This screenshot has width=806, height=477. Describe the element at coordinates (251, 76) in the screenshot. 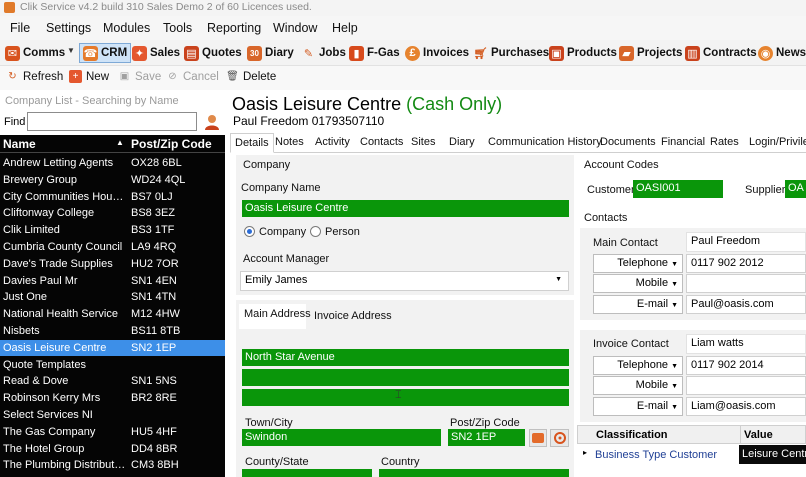

I see `delete-button: 🗑︎ Delete` at that location.